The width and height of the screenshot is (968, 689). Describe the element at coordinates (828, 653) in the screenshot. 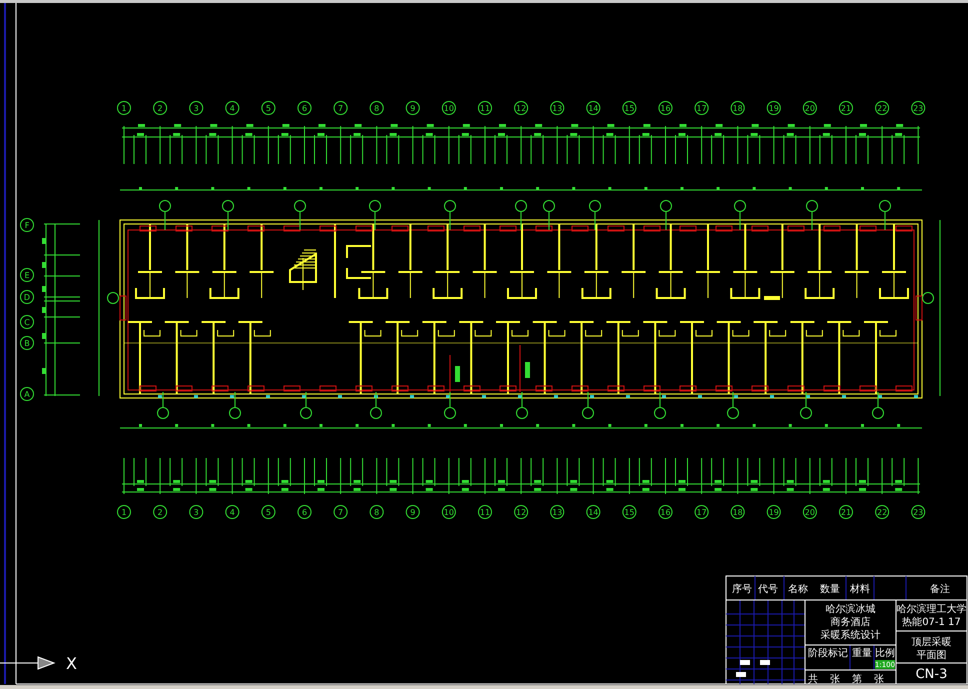

I see `stage-mark-label: 阶段标记` at that location.